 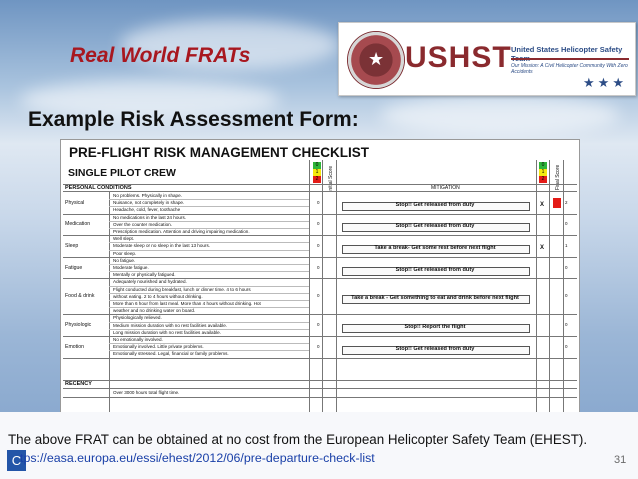 I want to click on condition-text: Over the counter medication., so click(x=142, y=224).